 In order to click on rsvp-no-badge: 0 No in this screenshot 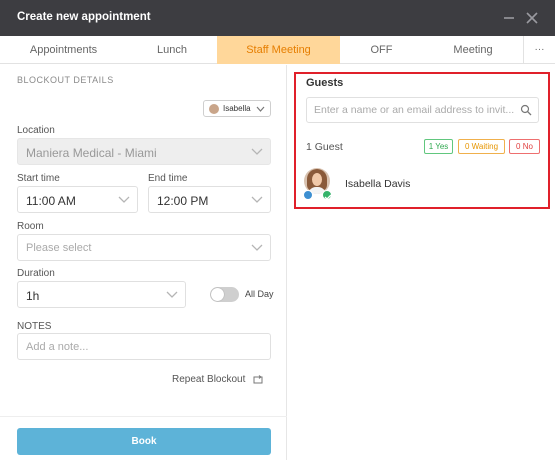, I will do `click(524, 146)`.